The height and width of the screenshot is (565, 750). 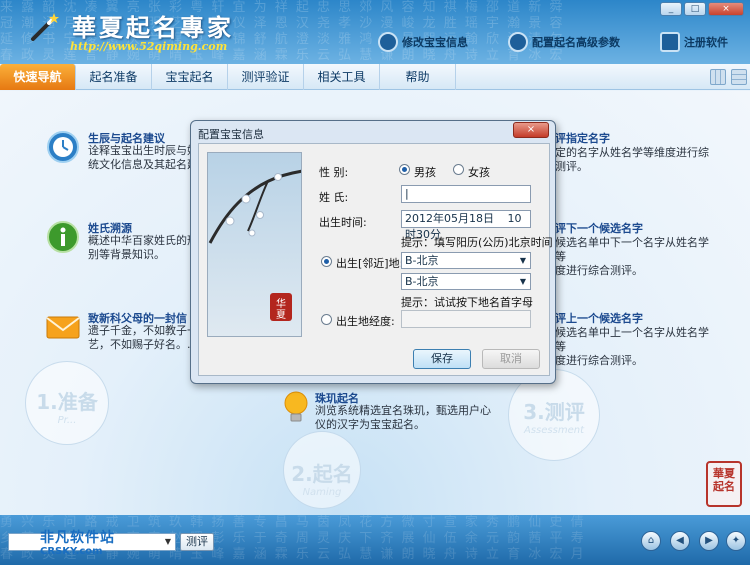 I want to click on dialog-close-button: ×, so click(x=531, y=130).